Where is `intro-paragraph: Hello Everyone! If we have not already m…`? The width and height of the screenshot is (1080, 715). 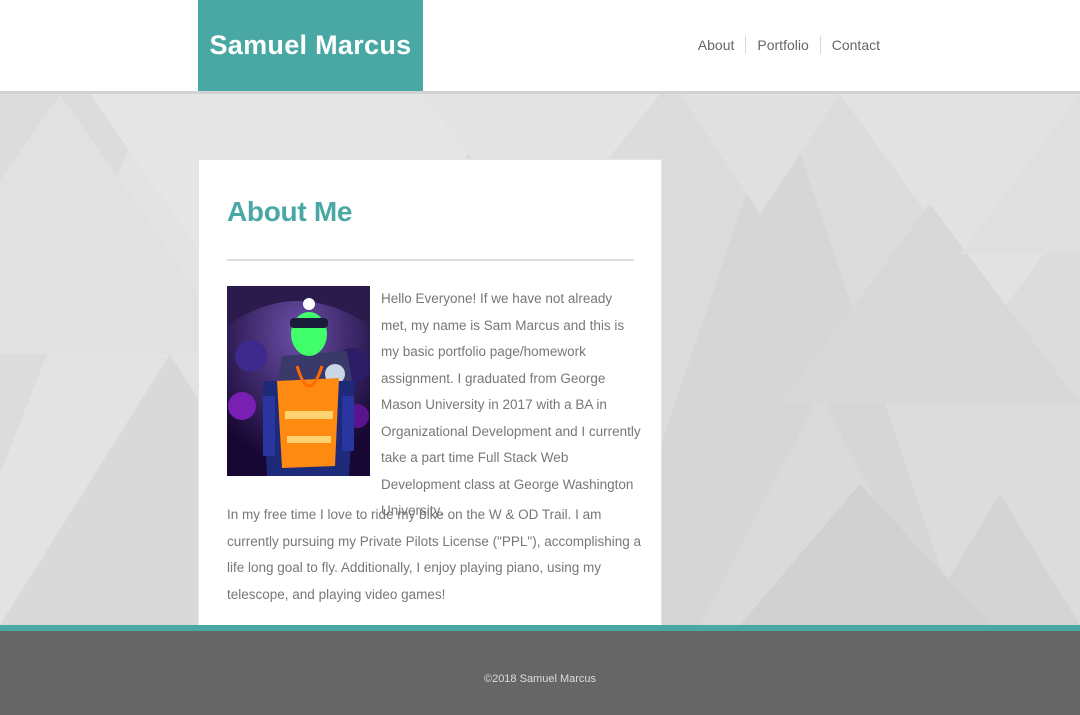 intro-paragraph: Hello Everyone! If we have not already m… is located at coordinates (511, 404).